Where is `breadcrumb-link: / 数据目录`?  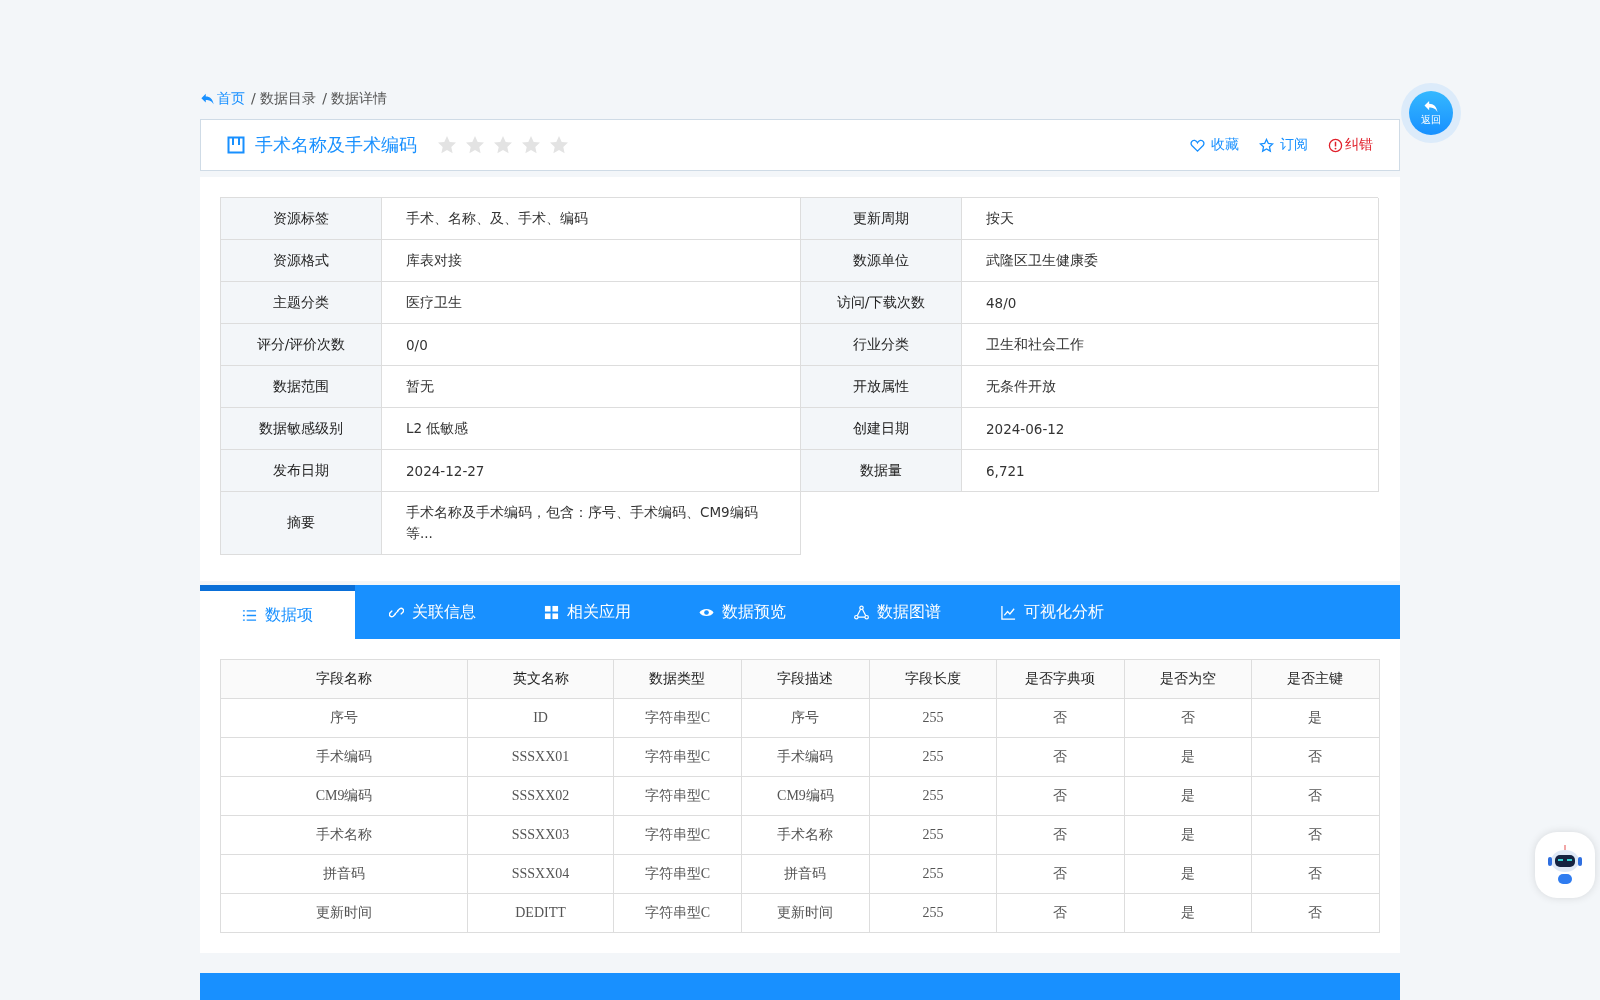
breadcrumb-link: / 数据目录 is located at coordinates (284, 99).